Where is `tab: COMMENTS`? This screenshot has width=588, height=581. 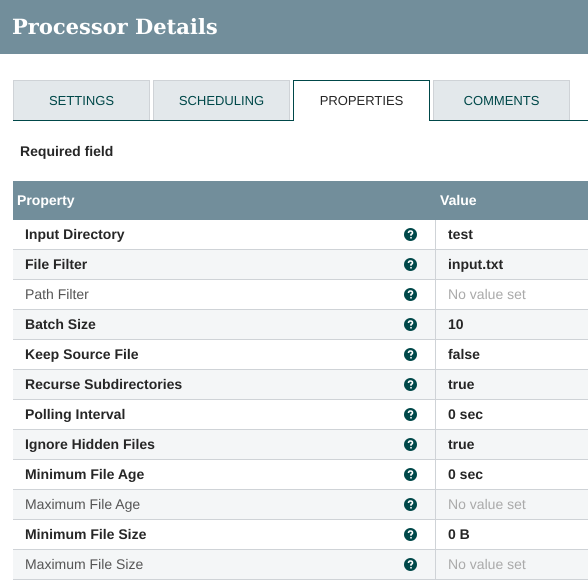 tab: COMMENTS is located at coordinates (501, 100).